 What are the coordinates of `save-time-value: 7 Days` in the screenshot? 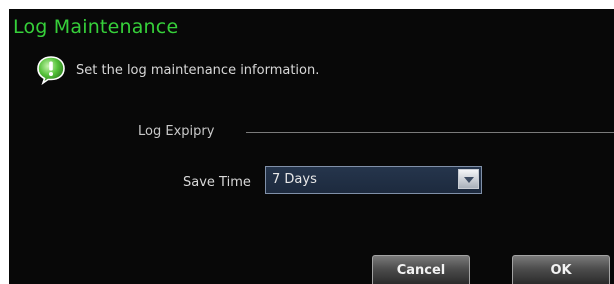 It's located at (294, 179).